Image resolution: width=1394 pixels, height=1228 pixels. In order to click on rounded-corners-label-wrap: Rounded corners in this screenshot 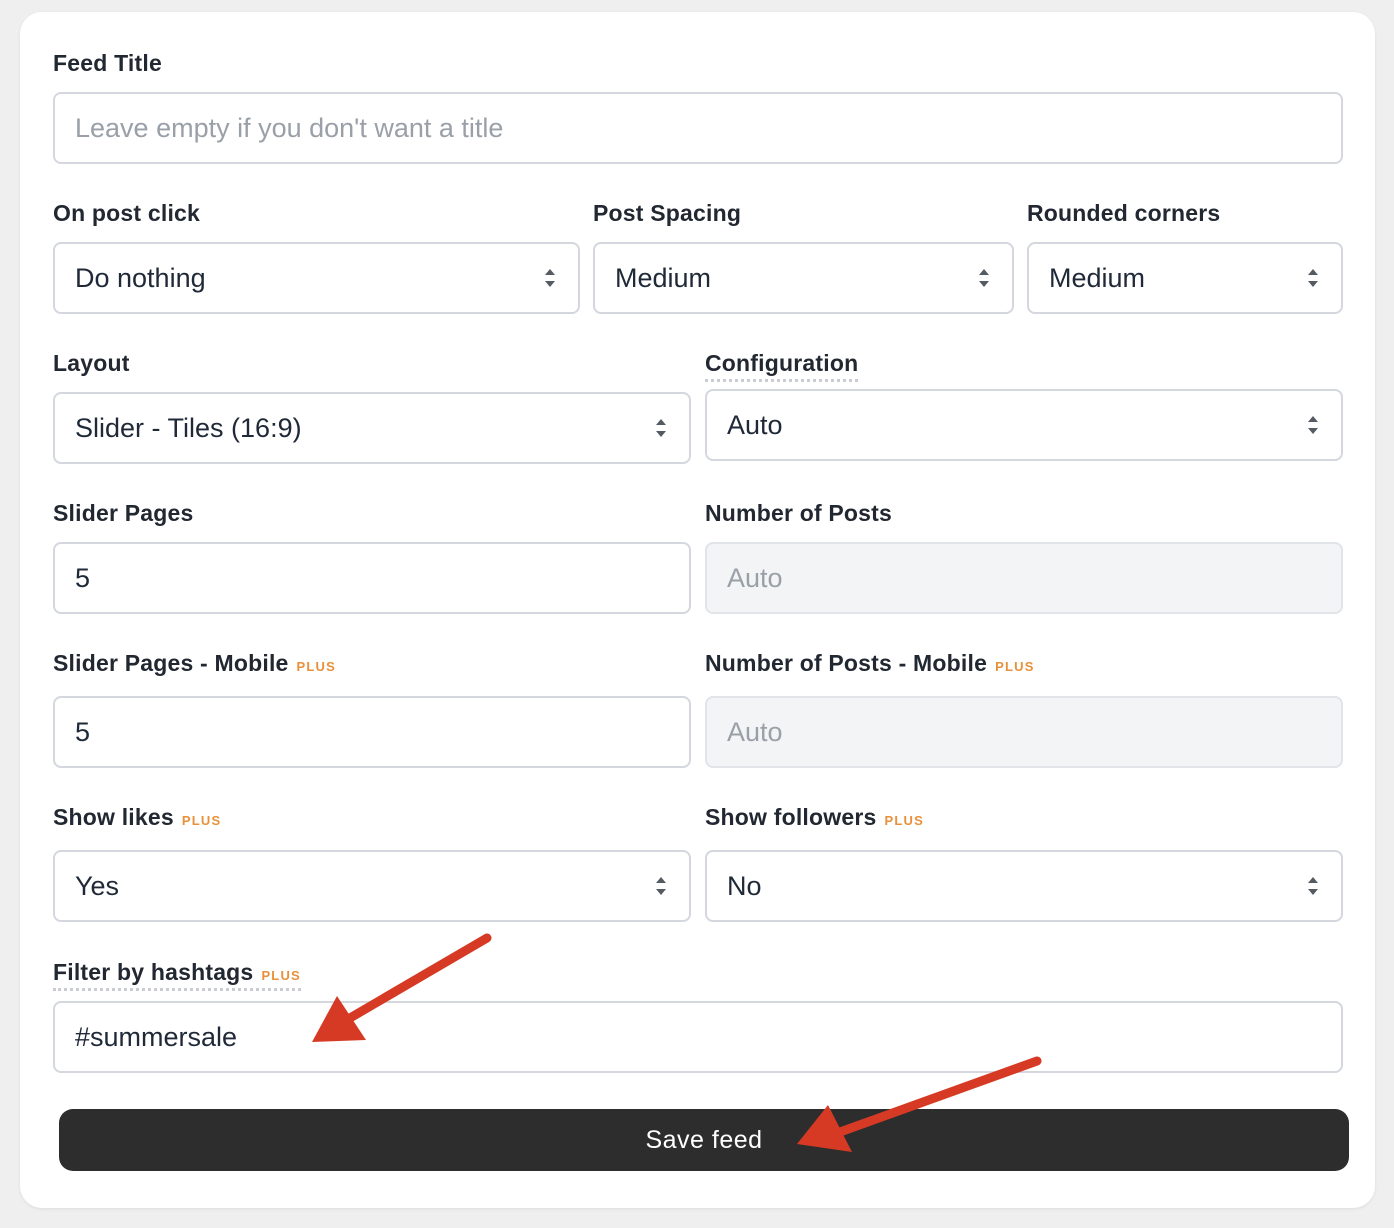, I will do `click(1123, 213)`.